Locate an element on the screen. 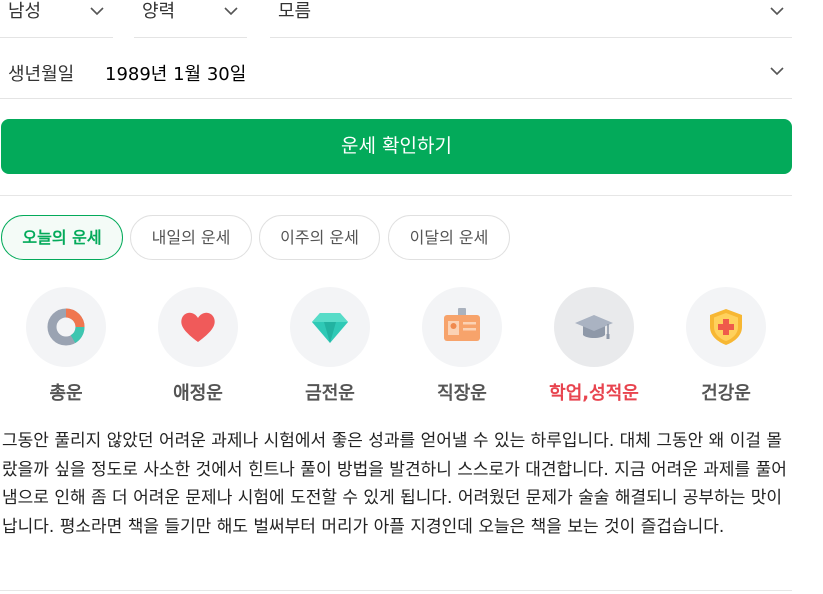  gender-value: 남성 is located at coordinates (25, 11).